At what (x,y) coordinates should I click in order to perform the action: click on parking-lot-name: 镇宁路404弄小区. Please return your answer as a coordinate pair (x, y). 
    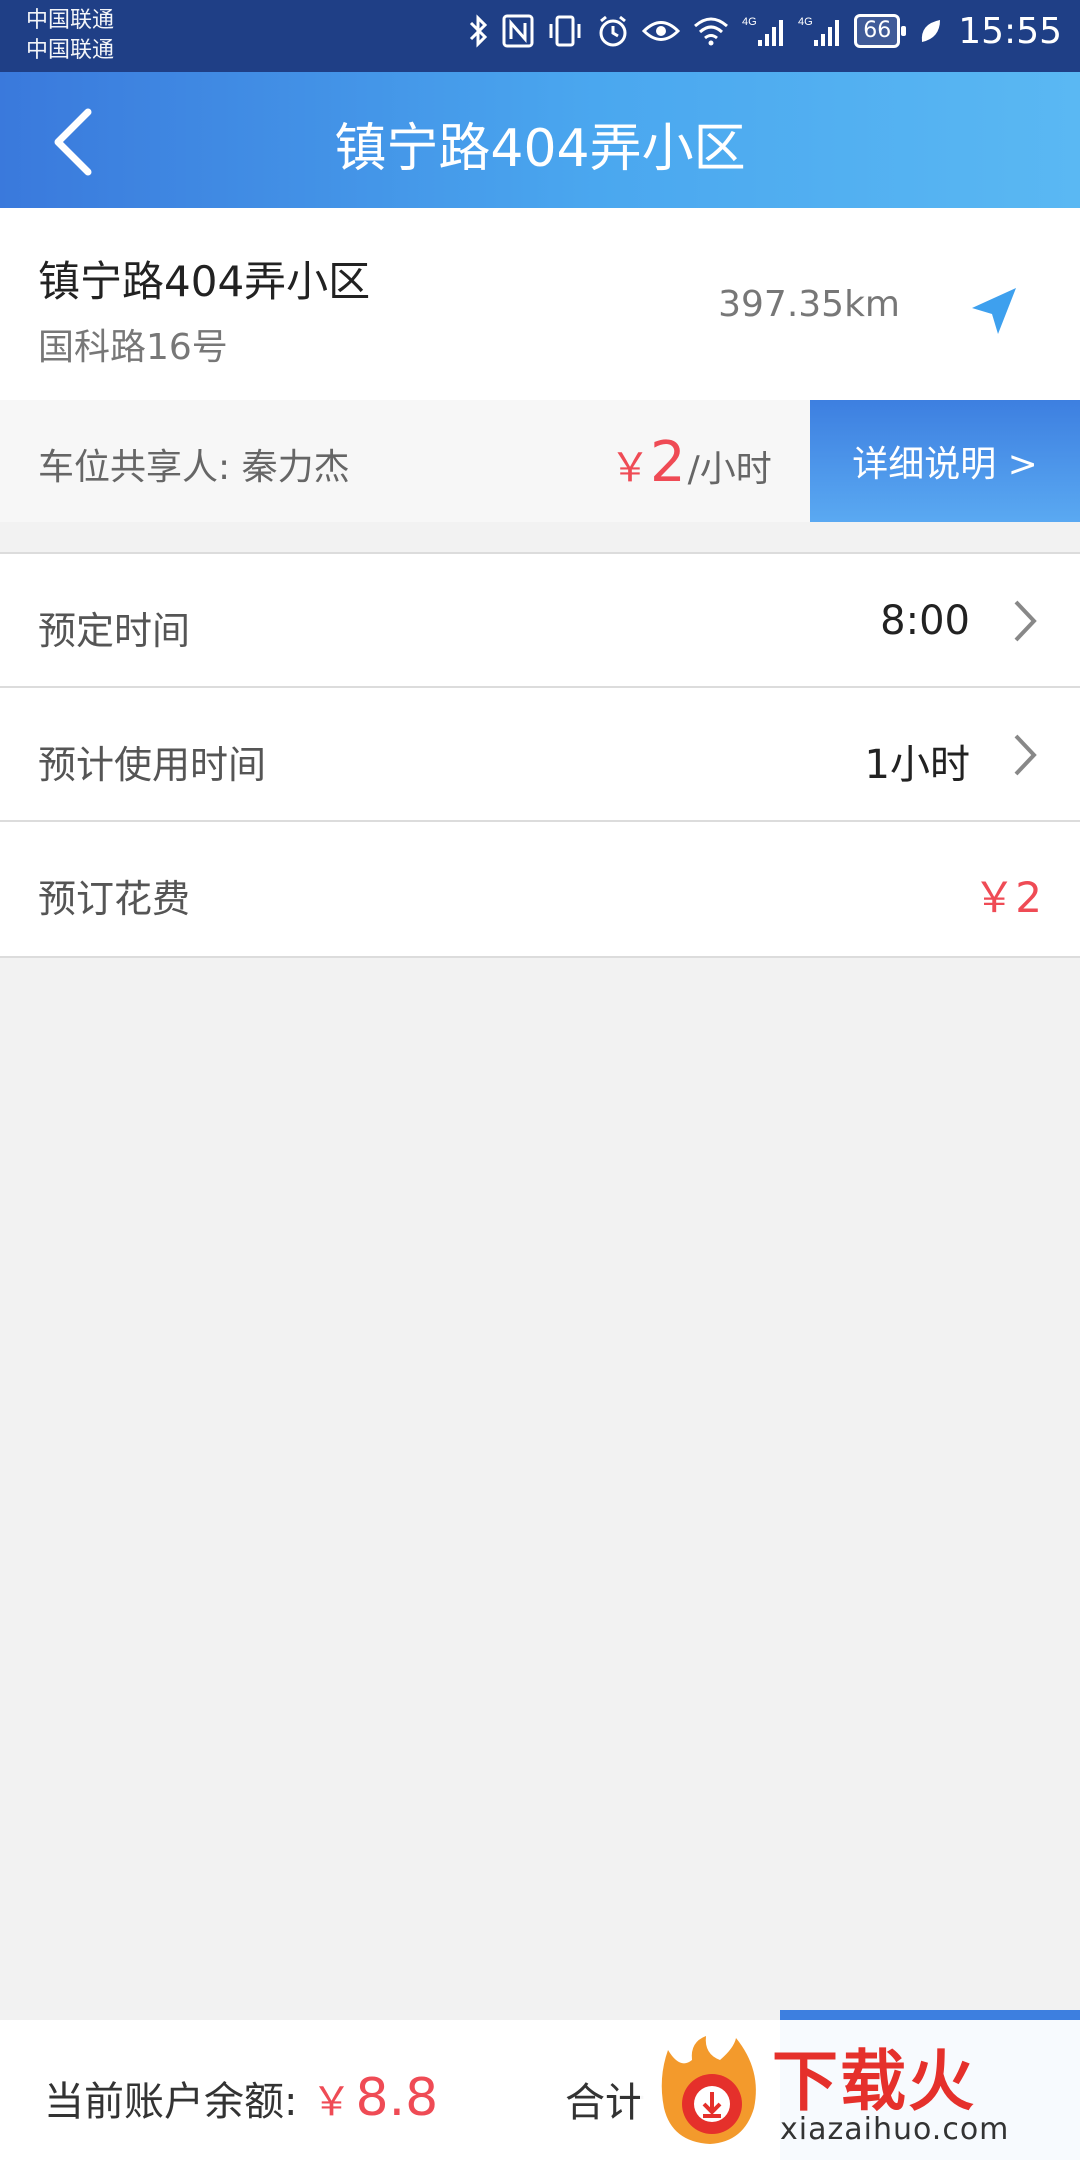
    Looking at the image, I should click on (204, 281).